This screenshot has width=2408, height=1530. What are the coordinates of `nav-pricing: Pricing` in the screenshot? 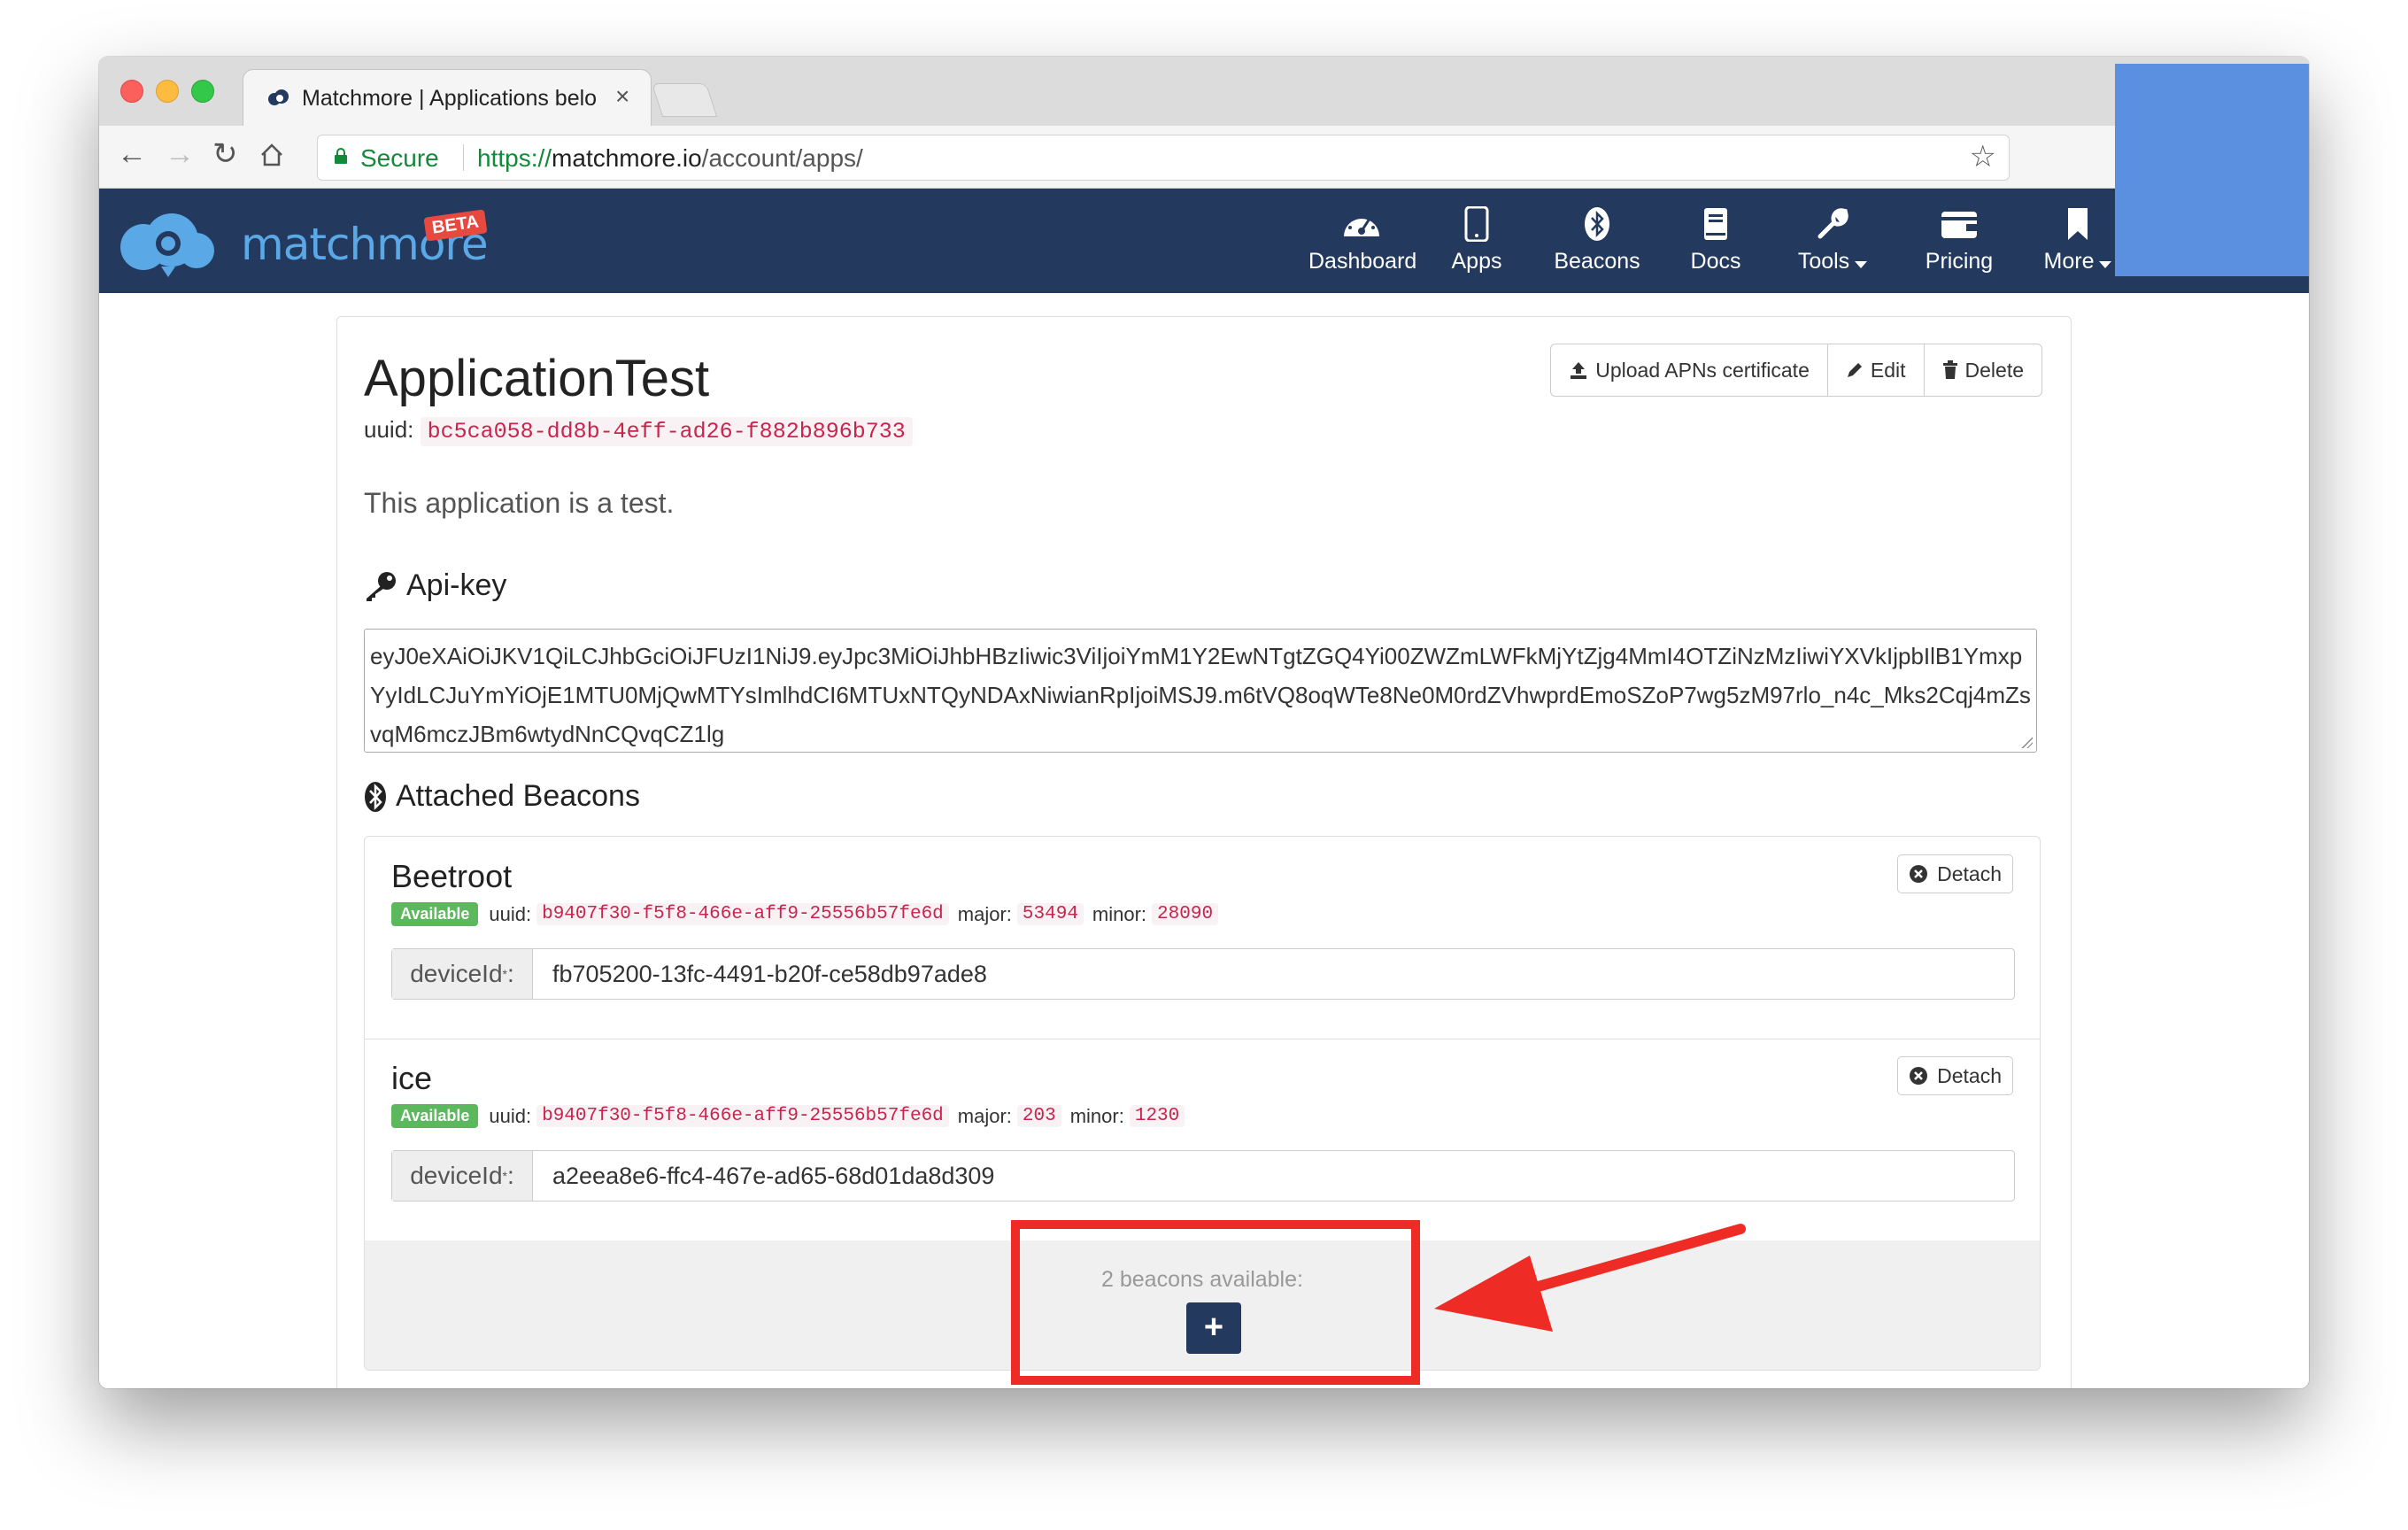 It's located at (1959, 240).